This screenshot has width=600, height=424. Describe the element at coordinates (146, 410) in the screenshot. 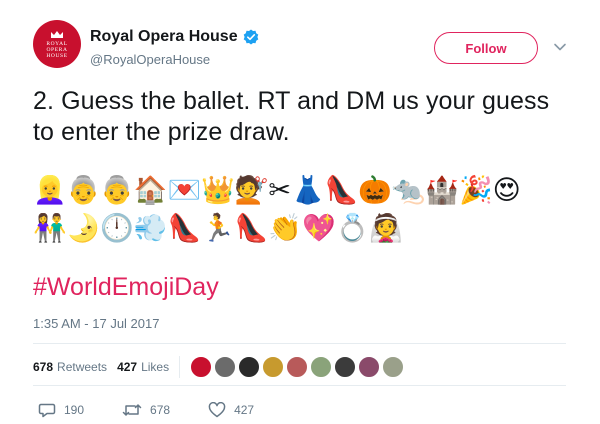

I see `retweet-button: 678` at that location.